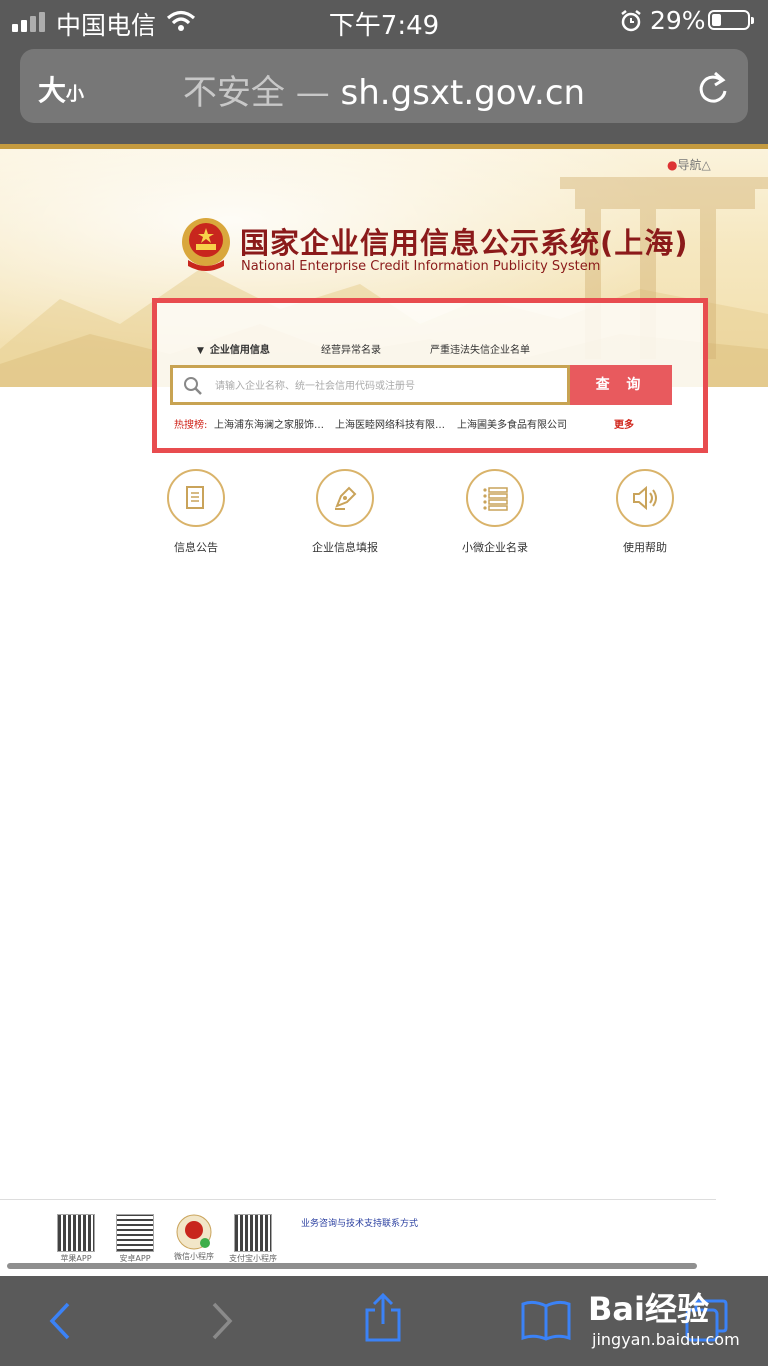  What do you see at coordinates (233, 348) in the screenshot?
I see `tab-credit-info: ▼ 企业信用信息` at bounding box center [233, 348].